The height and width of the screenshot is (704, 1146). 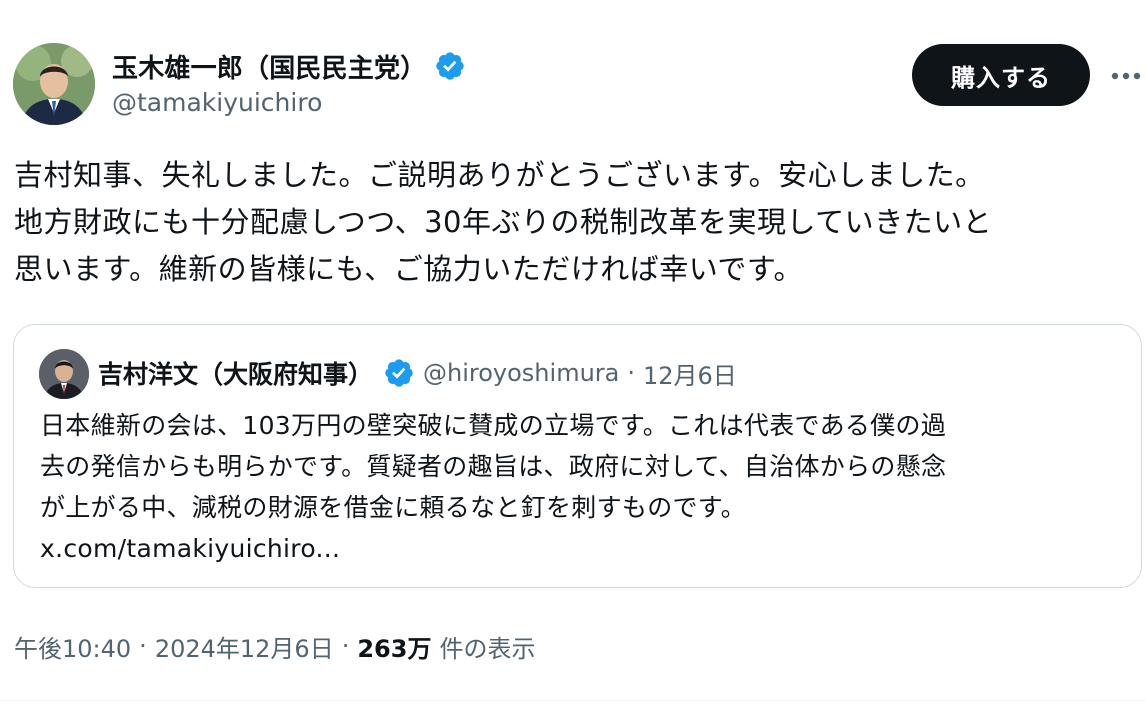 What do you see at coordinates (503, 222) in the screenshot?
I see `tweet-text-line: 地方財政にも十分配慮しつつ、30年ぶりの税制改革を実現していきたいと` at bounding box center [503, 222].